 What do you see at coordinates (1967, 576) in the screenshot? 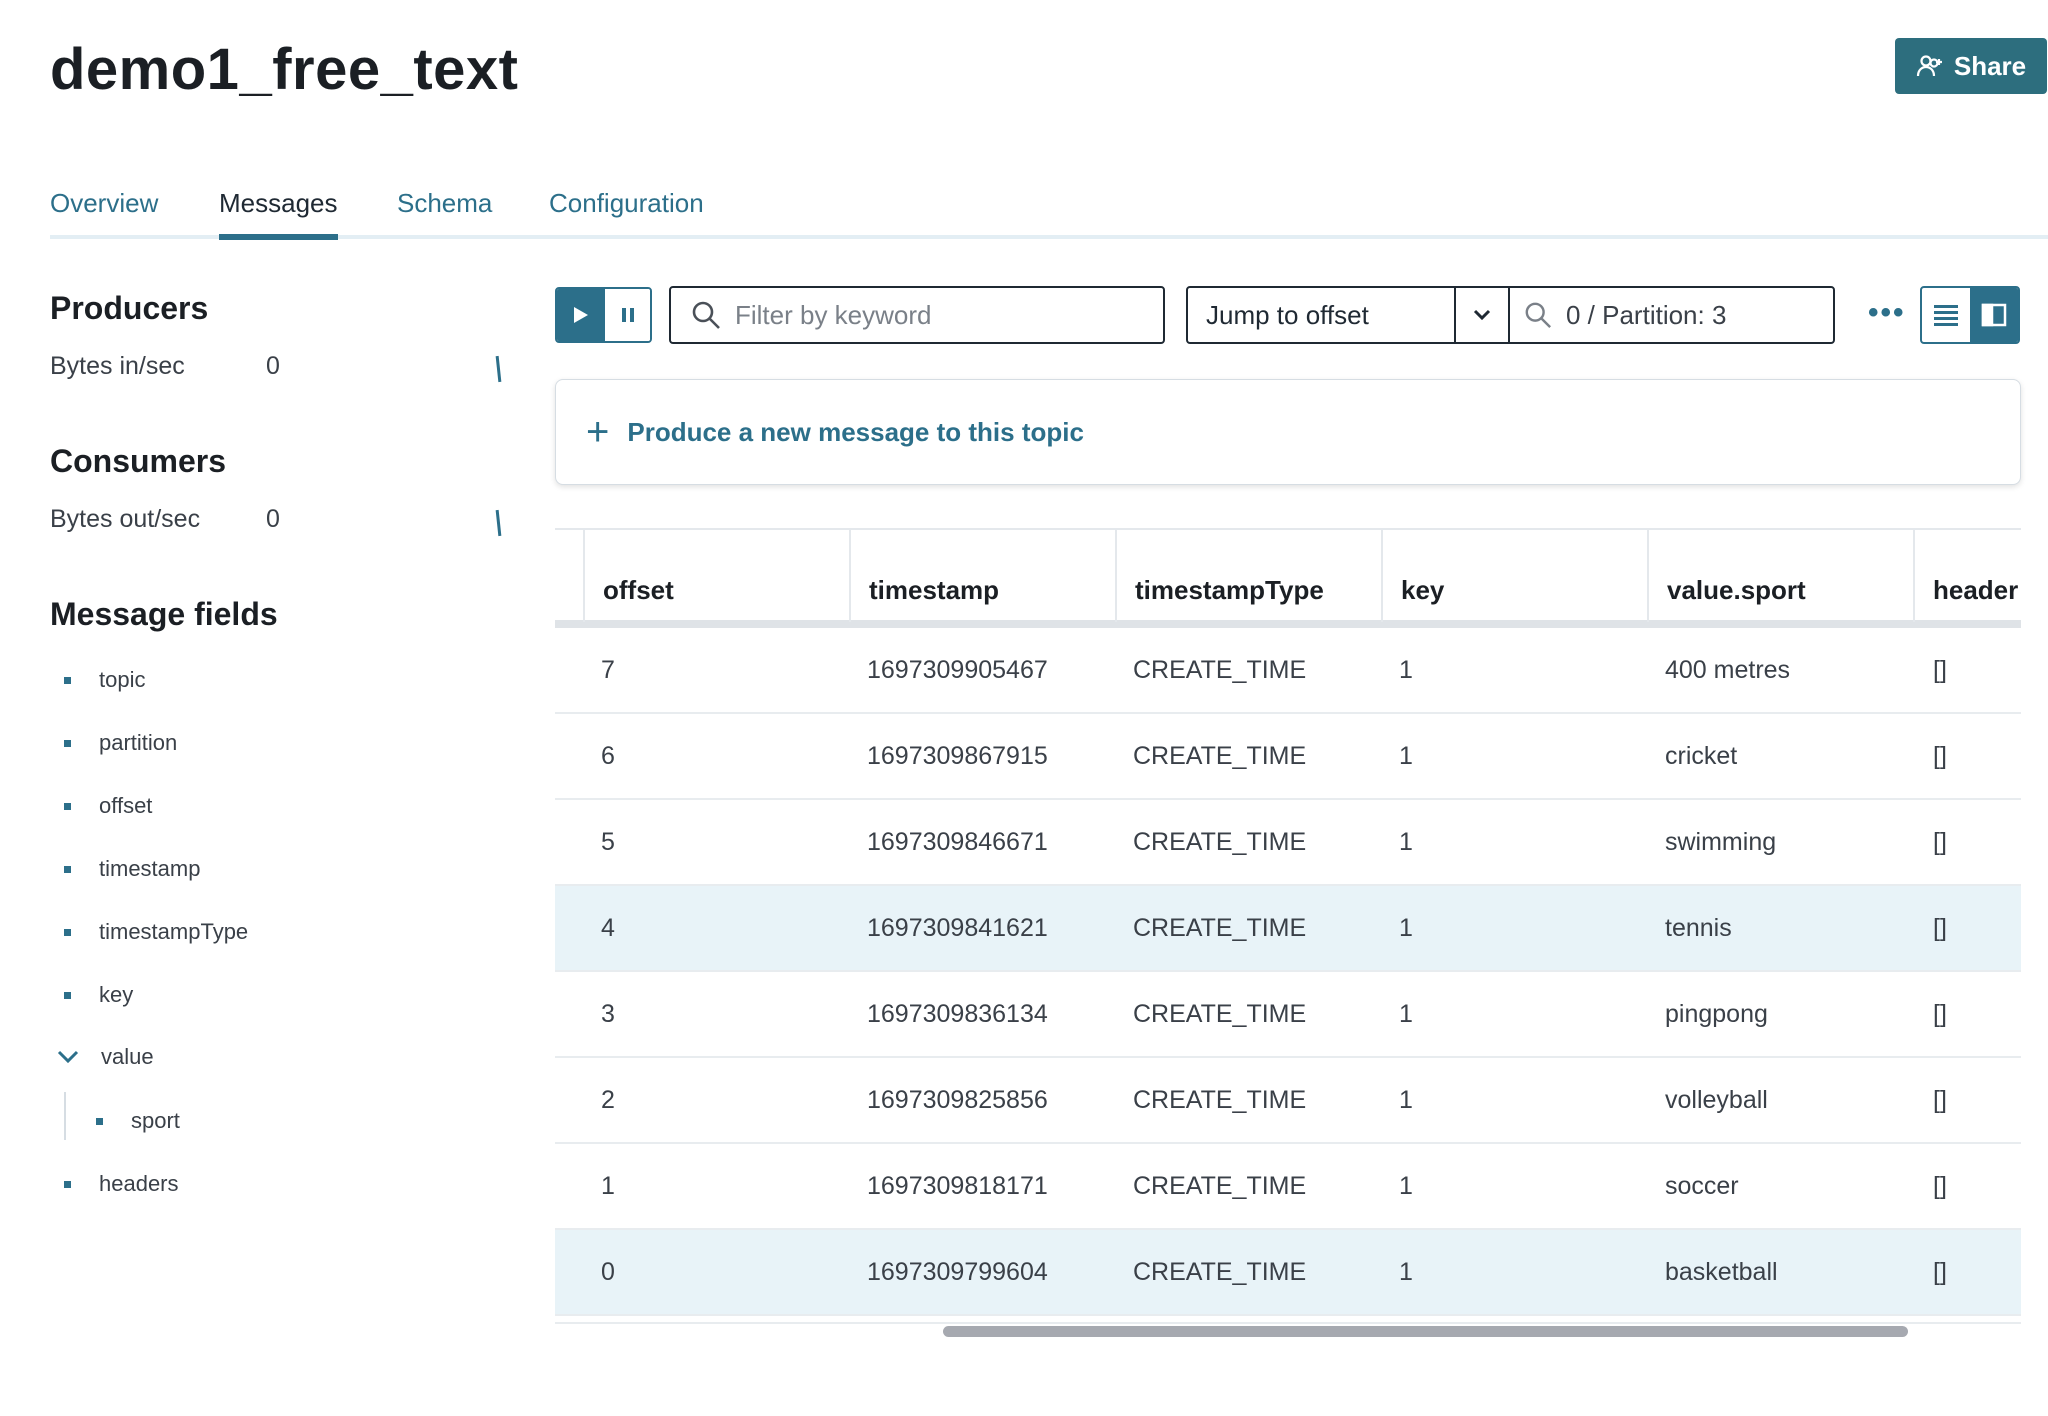
I see `column-header-header: header` at bounding box center [1967, 576].